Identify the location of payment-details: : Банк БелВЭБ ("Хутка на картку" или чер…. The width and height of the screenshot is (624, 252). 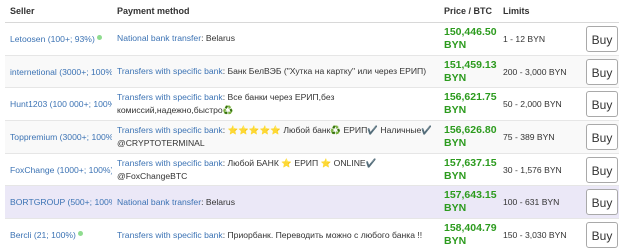
(324, 71).